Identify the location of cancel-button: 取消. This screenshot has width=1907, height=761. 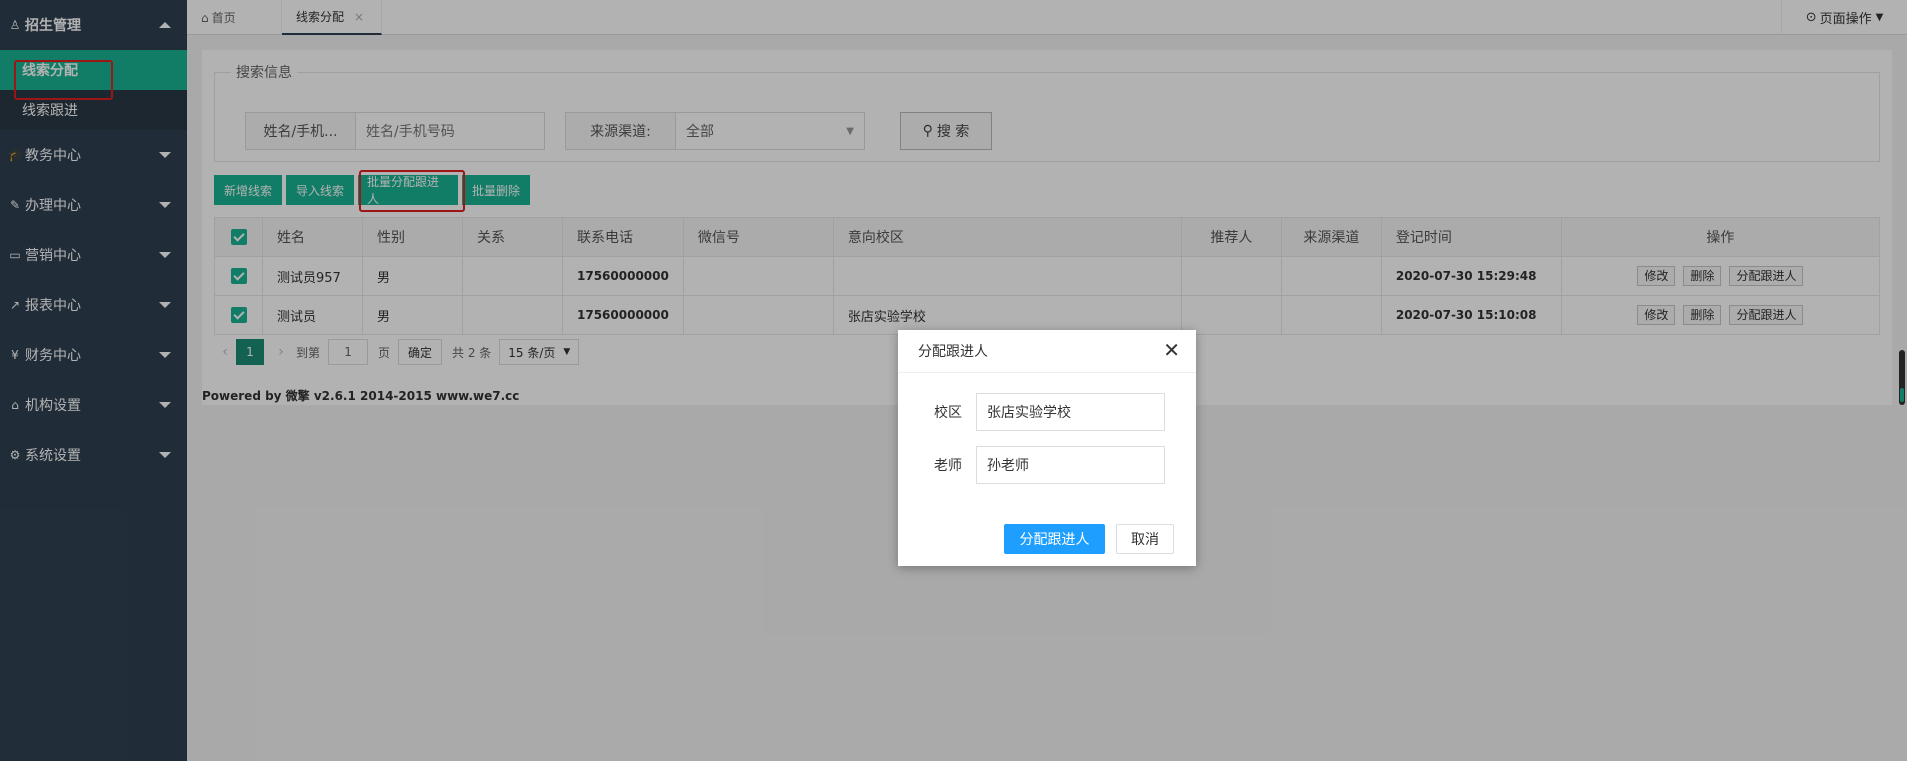
(1145, 539).